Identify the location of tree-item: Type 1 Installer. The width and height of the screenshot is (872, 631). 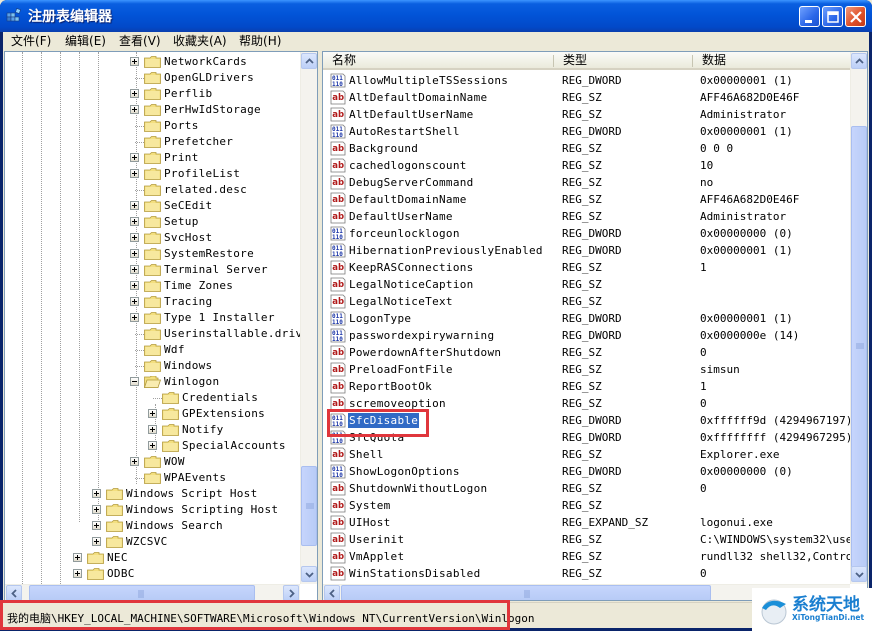
(215, 318).